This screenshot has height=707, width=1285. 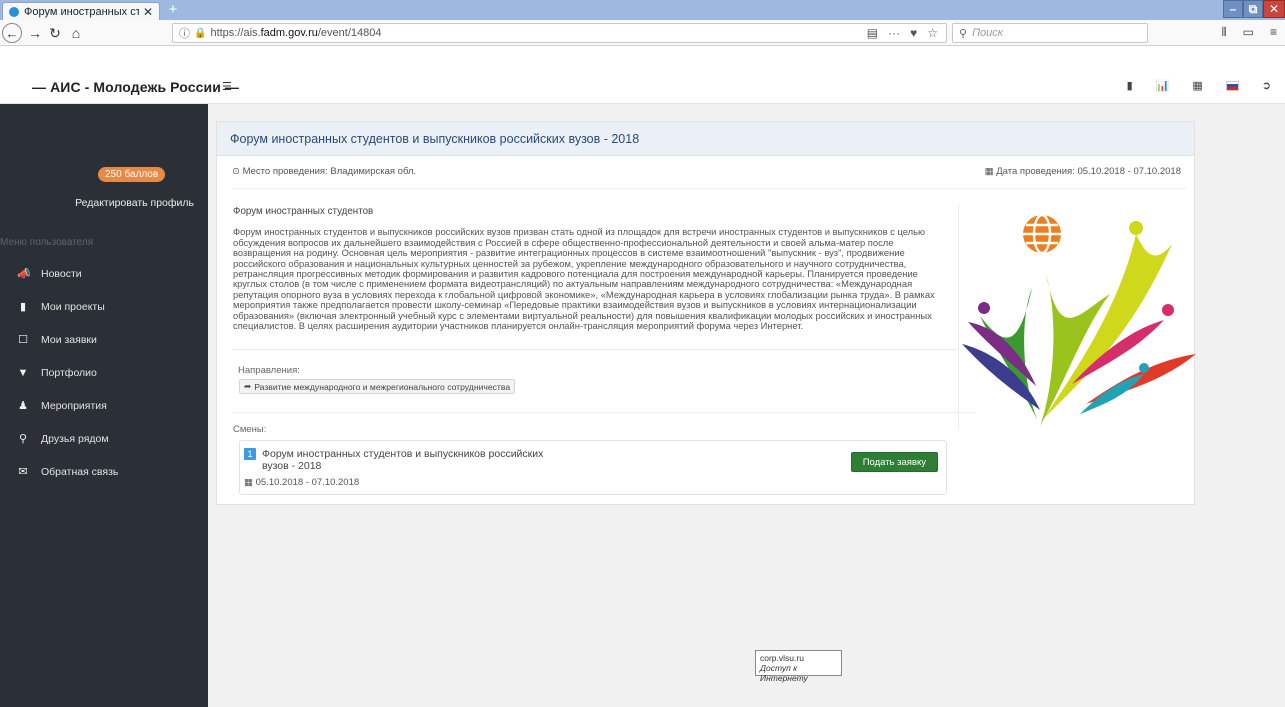 What do you see at coordinates (173, 9) in the screenshot?
I see `new-tab-button: +` at bounding box center [173, 9].